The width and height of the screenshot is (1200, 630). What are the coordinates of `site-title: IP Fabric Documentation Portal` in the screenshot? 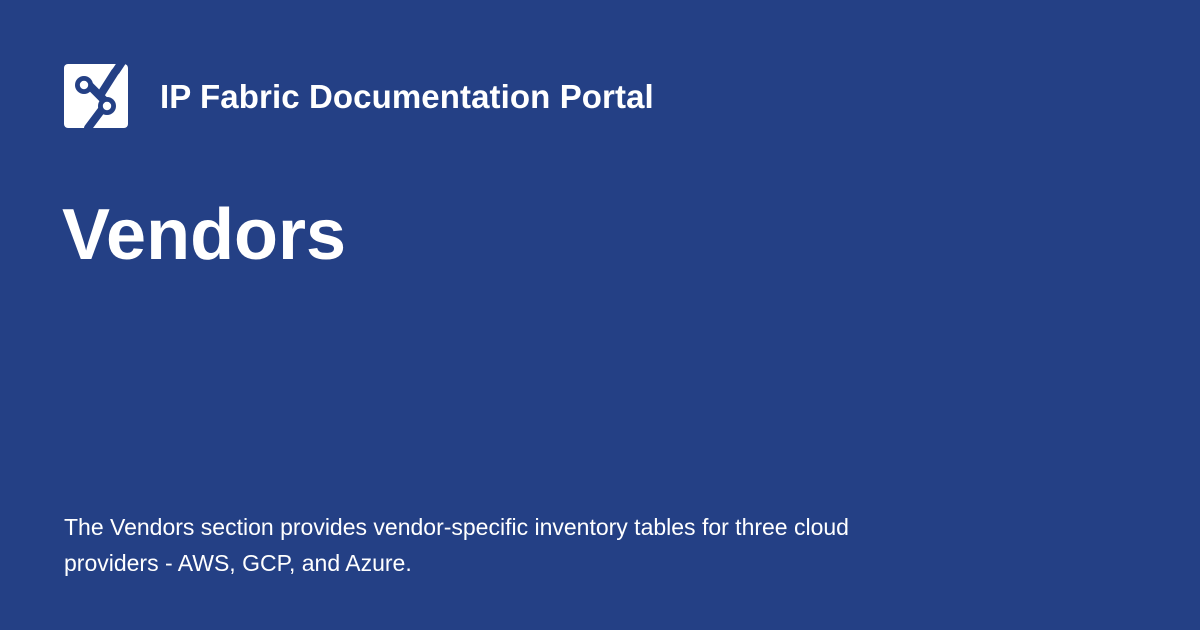 It's located at (407, 96).